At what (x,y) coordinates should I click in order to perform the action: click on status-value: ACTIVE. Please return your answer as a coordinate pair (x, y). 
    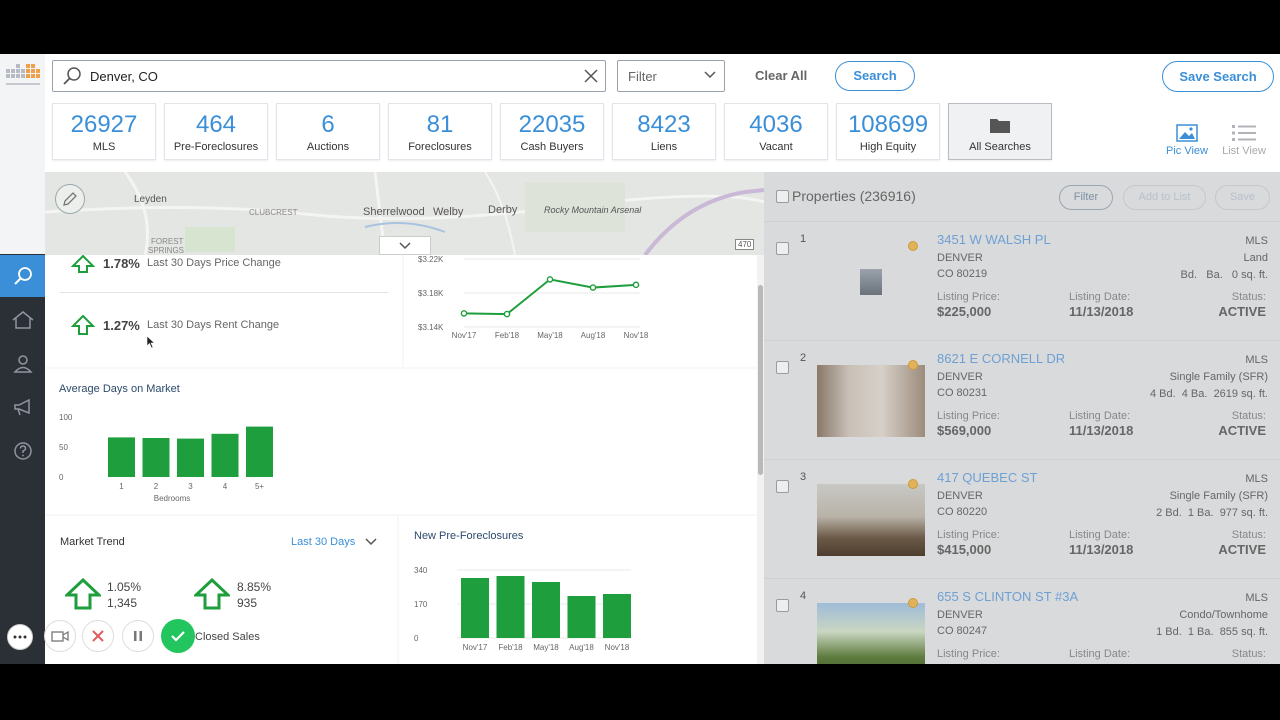
    Looking at the image, I should click on (1242, 311).